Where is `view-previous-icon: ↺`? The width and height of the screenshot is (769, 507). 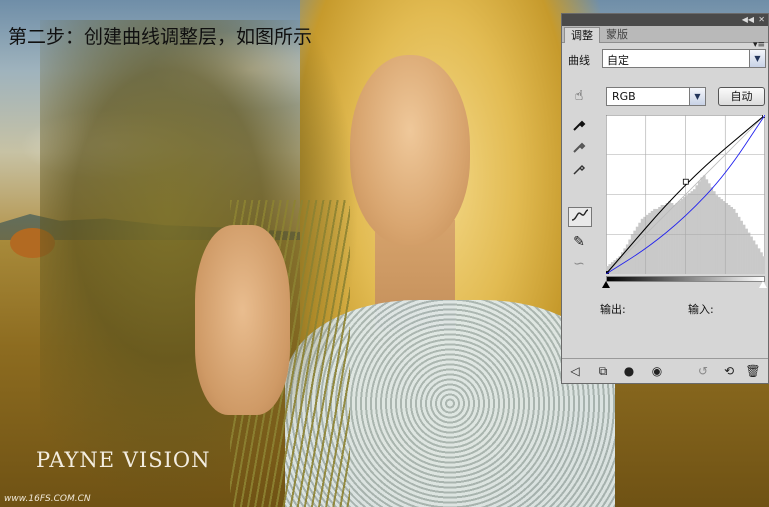
view-previous-icon: ↺ is located at coordinates (703, 371).